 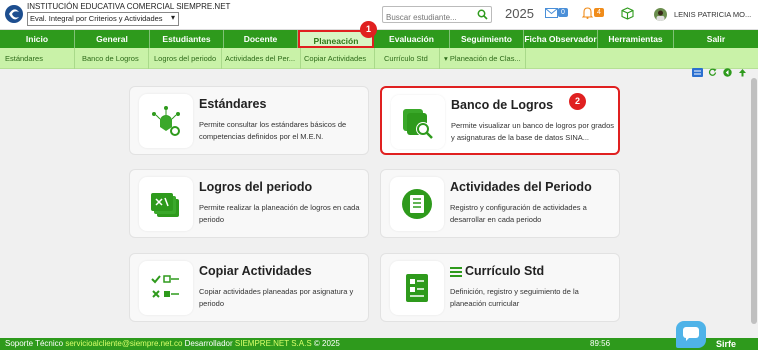 What do you see at coordinates (754, 201) in the screenshot?
I see `scrollbar-thumb` at bounding box center [754, 201].